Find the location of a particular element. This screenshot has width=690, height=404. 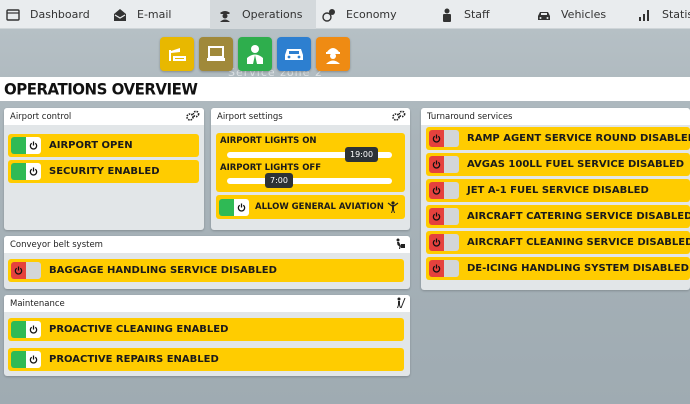

toggle-label: AIRCRAFT CLEANING SERVICE DISABLED is located at coordinates (578, 242).